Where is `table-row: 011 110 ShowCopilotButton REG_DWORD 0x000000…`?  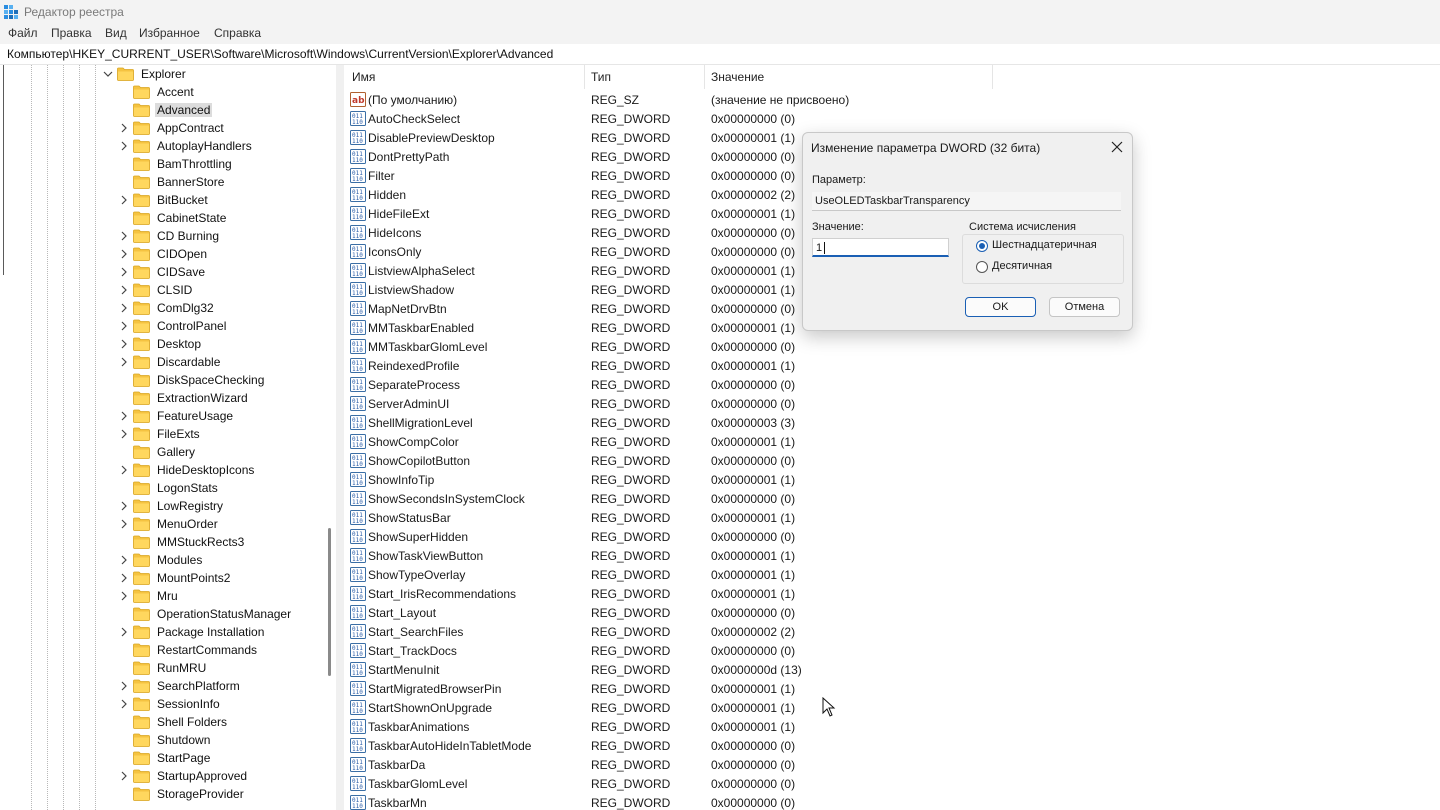
table-row: 011 110 ShowCopilotButton REG_DWORD 0x000000… is located at coordinates (892, 460).